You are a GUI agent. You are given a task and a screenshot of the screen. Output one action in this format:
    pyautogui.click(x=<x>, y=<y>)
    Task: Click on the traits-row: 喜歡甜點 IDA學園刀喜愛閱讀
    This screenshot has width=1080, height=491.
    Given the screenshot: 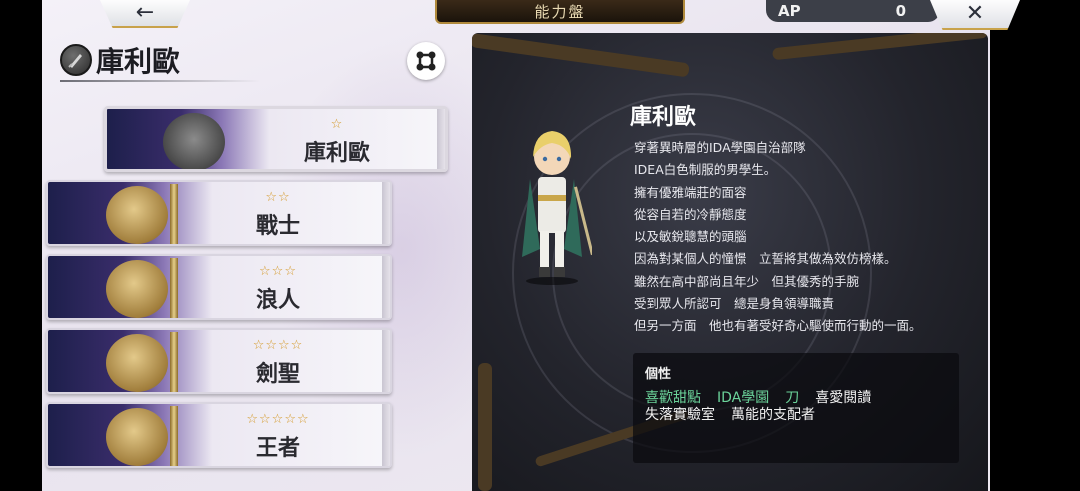 What is the action you would take?
    pyautogui.click(x=796, y=398)
    